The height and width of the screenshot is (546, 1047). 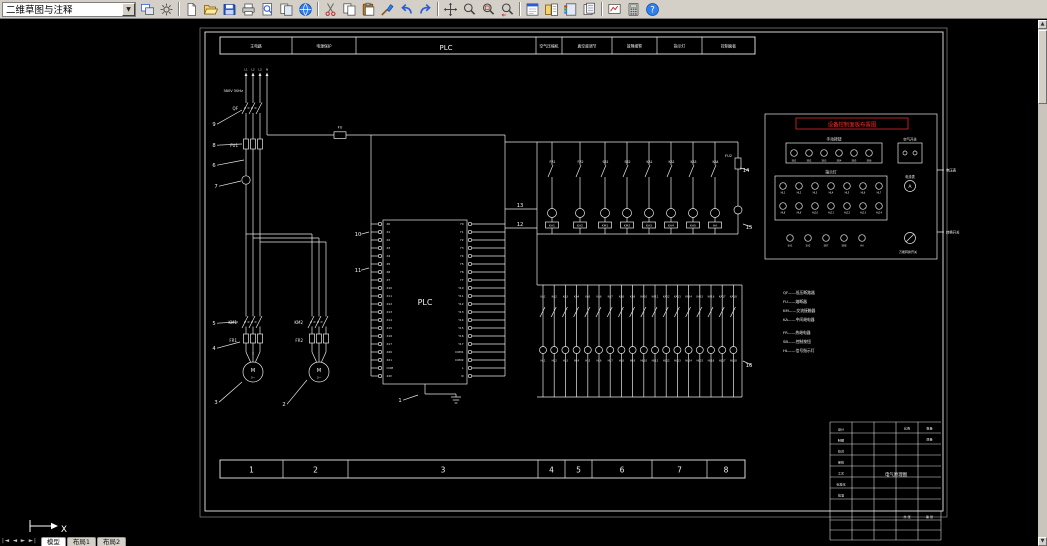 What do you see at coordinates (605, 162) in the screenshot?
I see `contact-label: SB1` at bounding box center [605, 162].